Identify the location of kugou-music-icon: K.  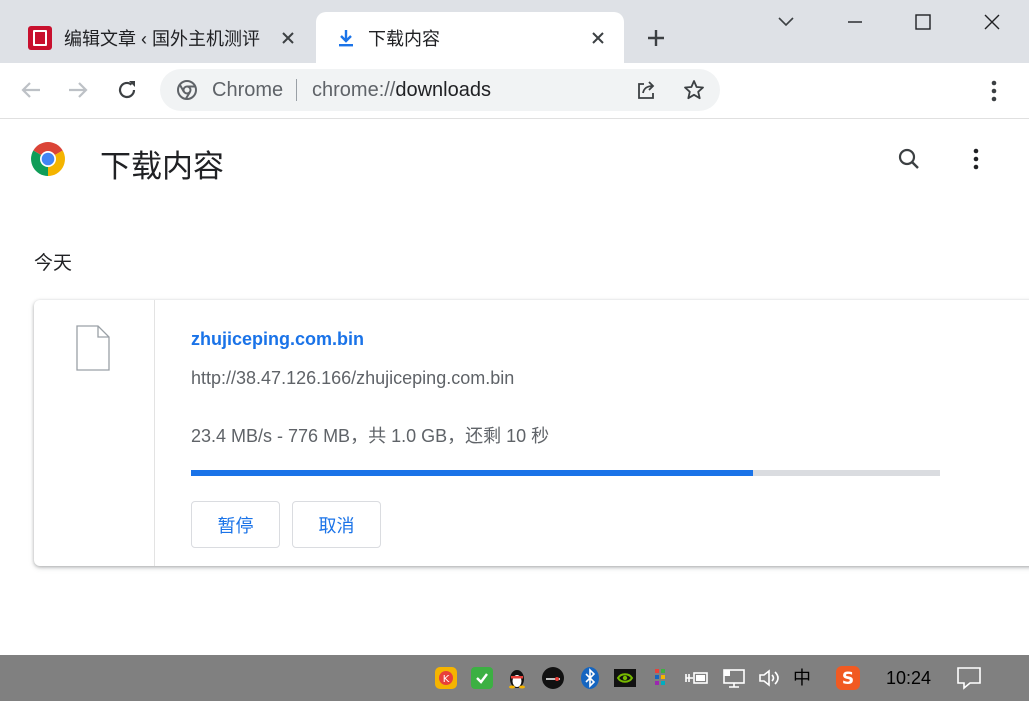
(446, 678).